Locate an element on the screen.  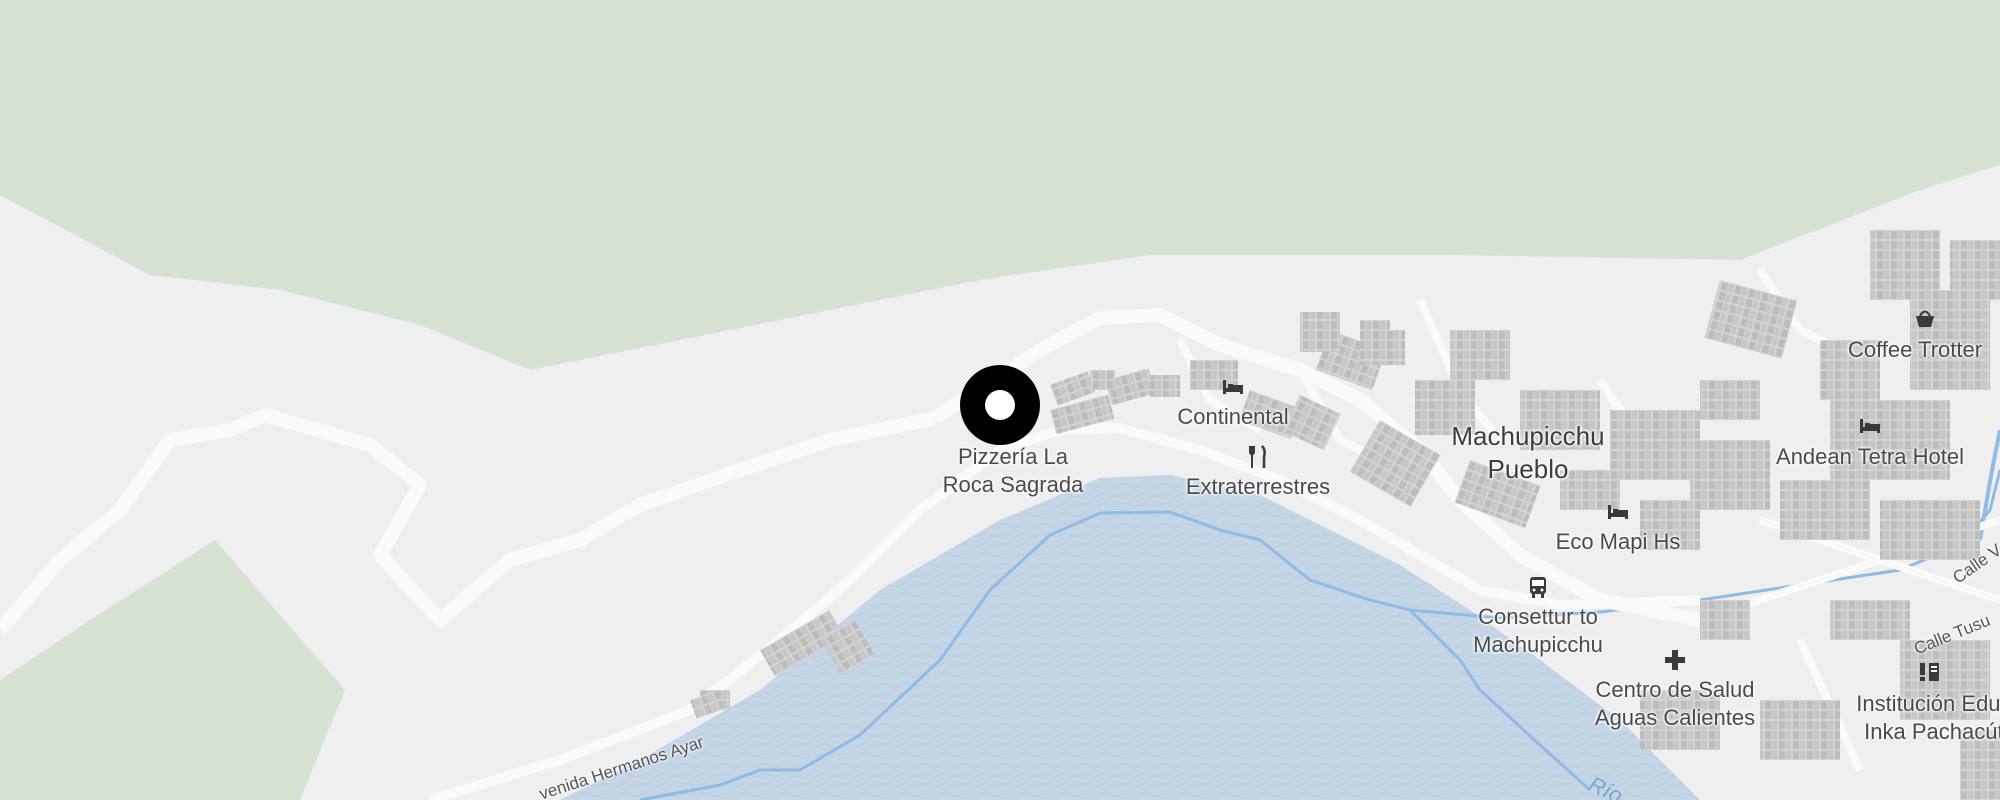
selected-location-pin-icon is located at coordinates (1000, 405).